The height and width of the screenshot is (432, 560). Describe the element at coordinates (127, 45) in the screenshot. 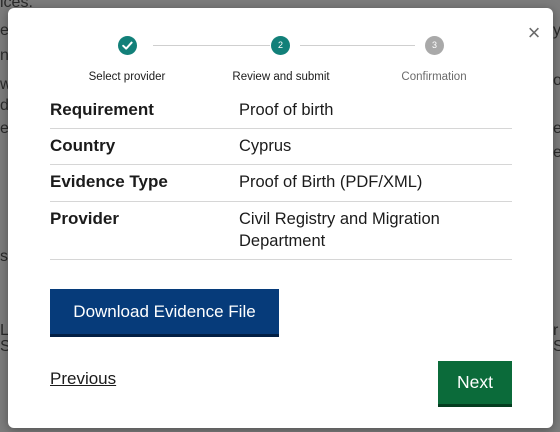

I see `step-1-check-icon` at that location.